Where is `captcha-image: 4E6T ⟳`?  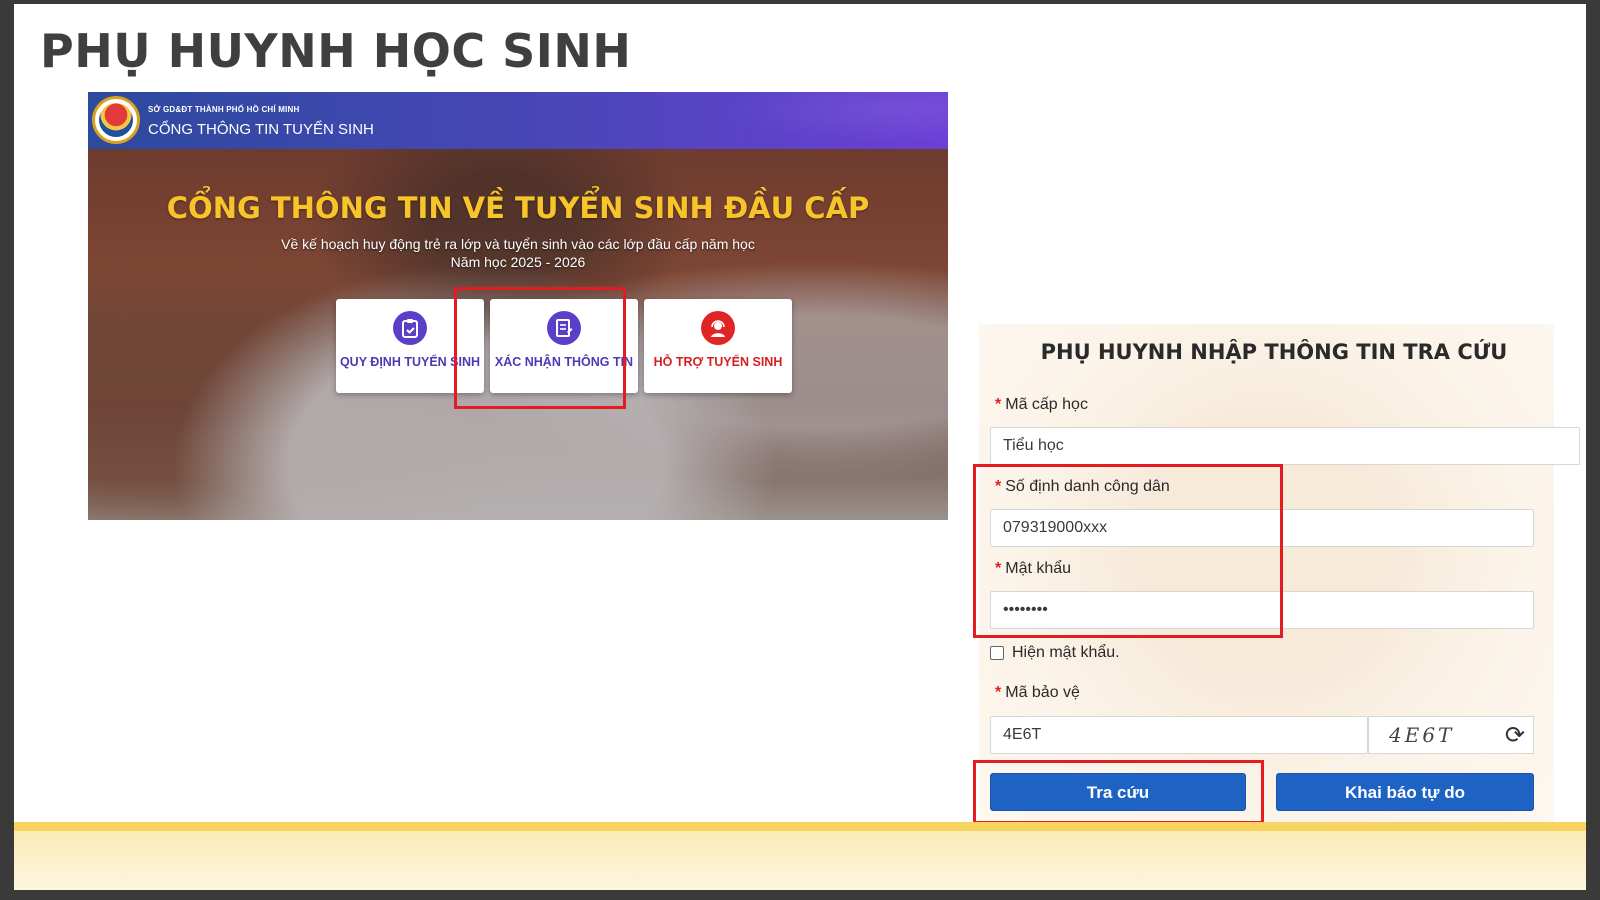 captcha-image: 4E6T ⟳ is located at coordinates (1451, 735).